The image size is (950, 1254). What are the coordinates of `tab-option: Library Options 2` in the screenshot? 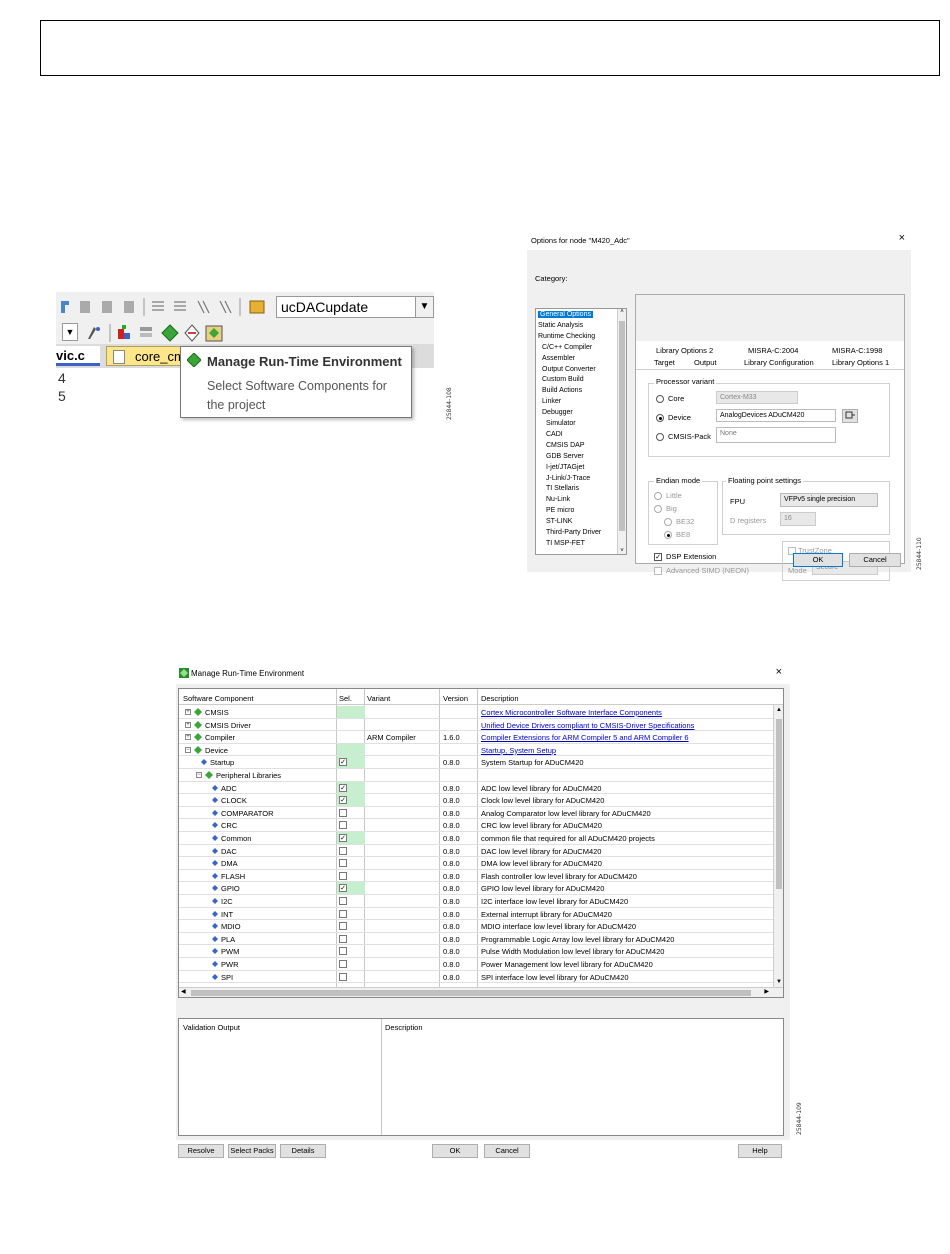 It's located at (684, 350).